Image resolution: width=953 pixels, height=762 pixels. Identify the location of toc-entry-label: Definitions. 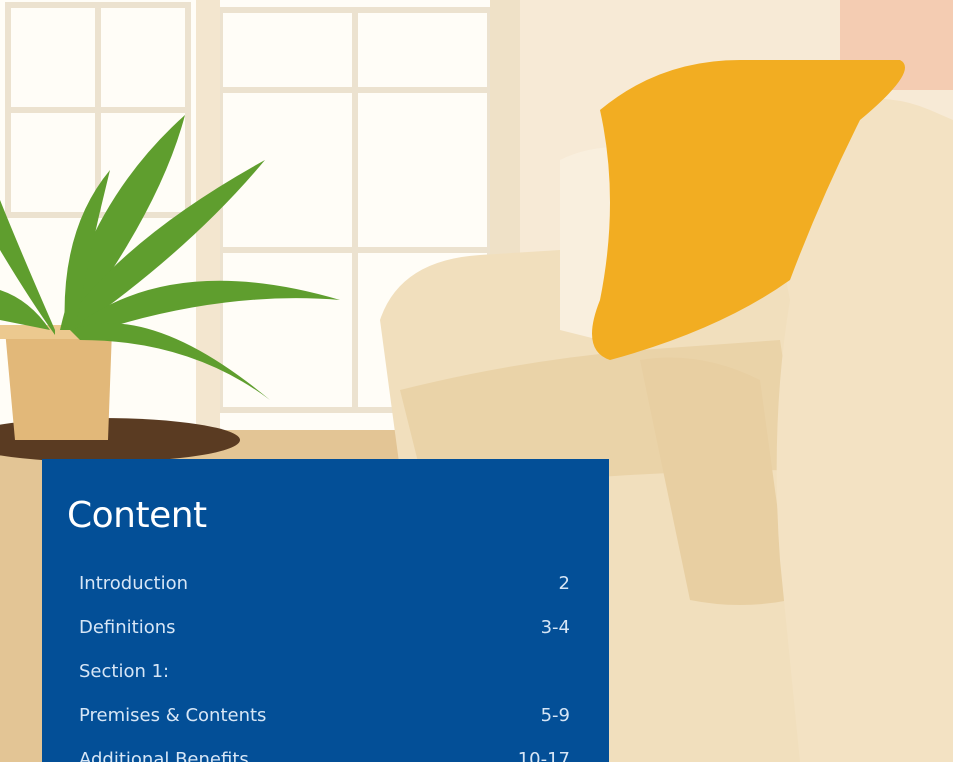
(127, 627).